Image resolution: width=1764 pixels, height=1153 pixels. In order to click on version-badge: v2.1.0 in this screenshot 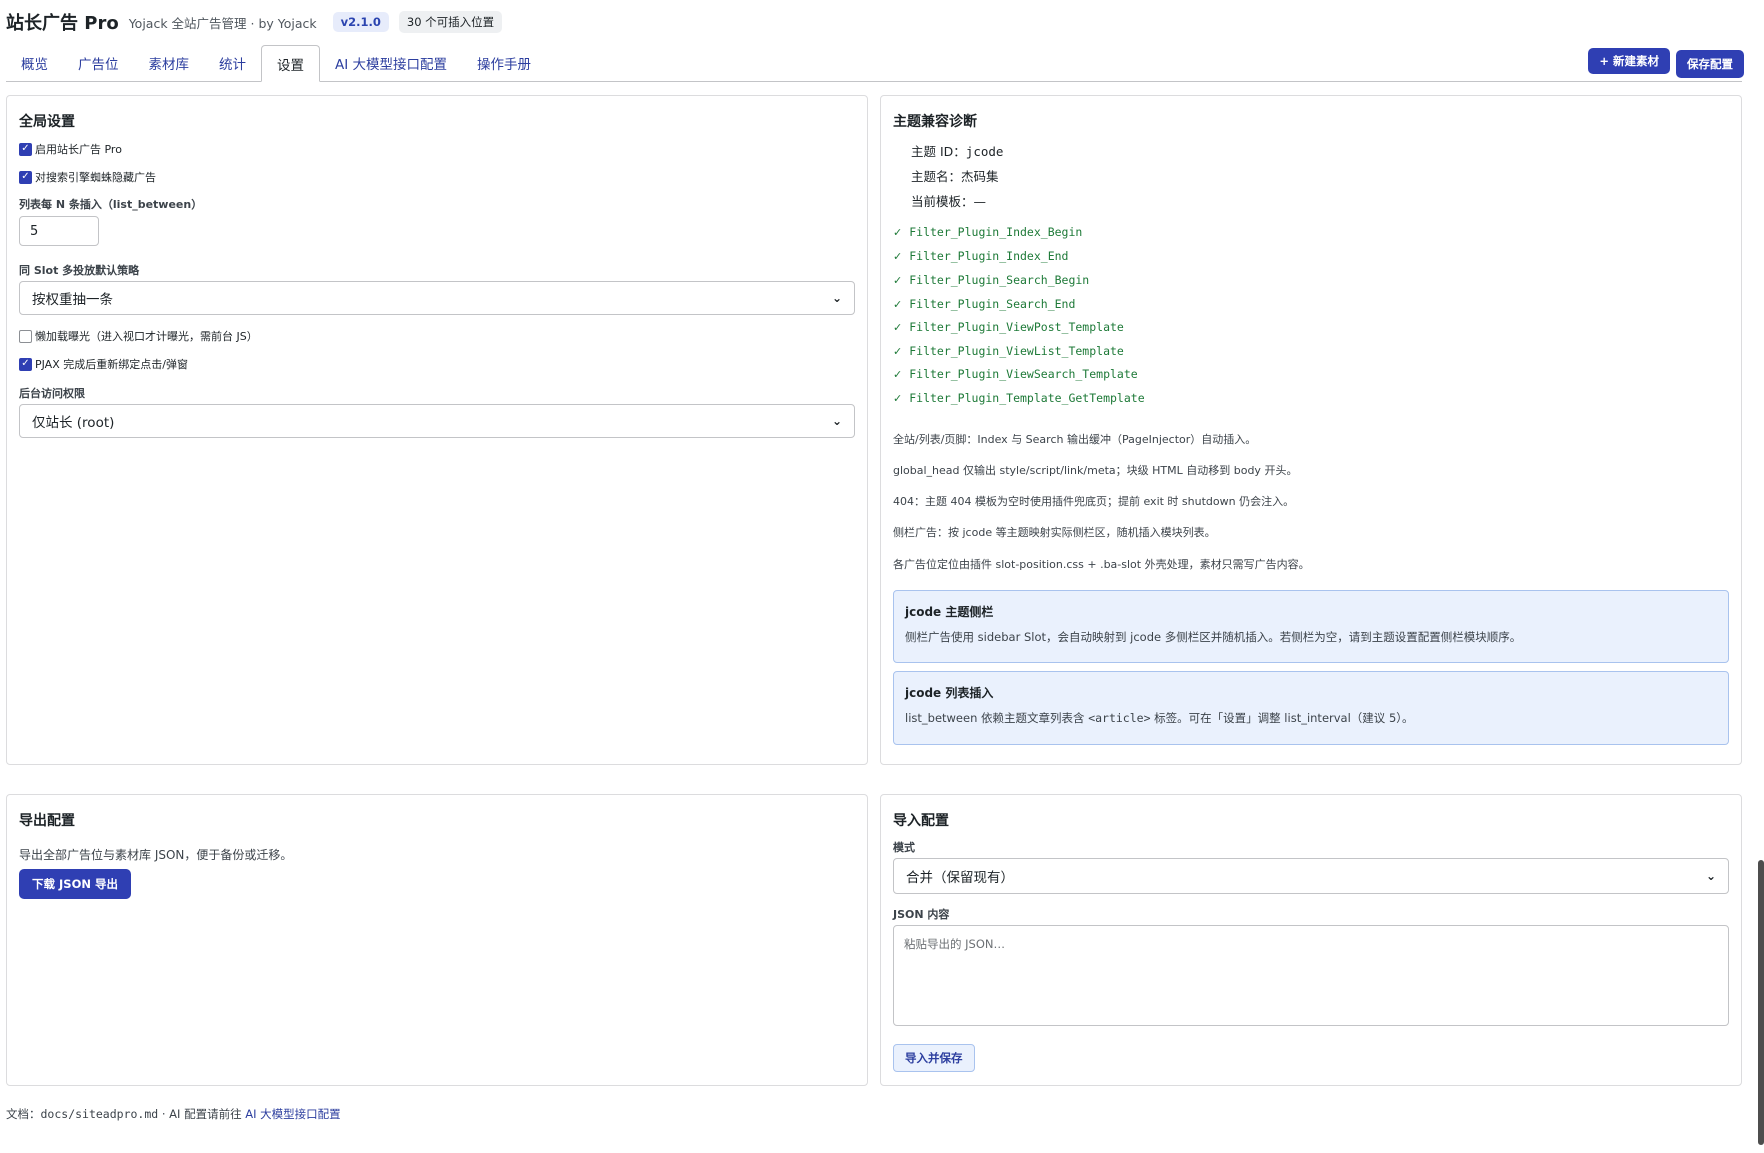, I will do `click(360, 22)`.